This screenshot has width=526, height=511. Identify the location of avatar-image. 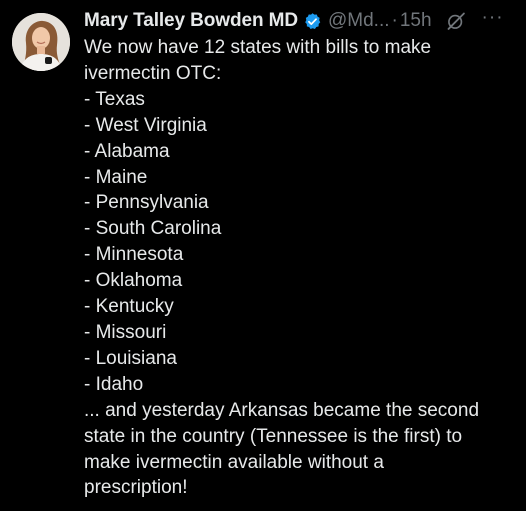
(41, 42).